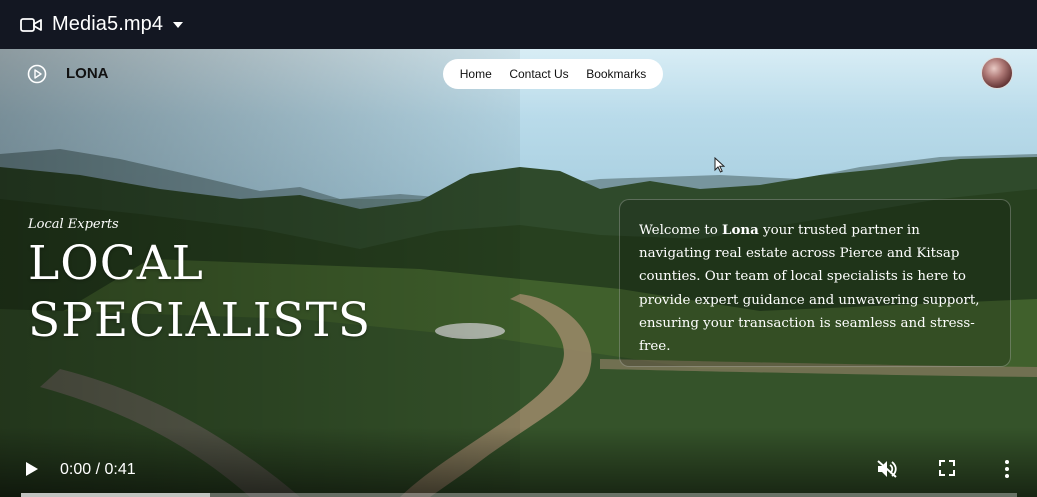 Image resolution: width=1037 pixels, height=497 pixels. I want to click on file-title-bar: Media5.mp4, so click(518, 24).